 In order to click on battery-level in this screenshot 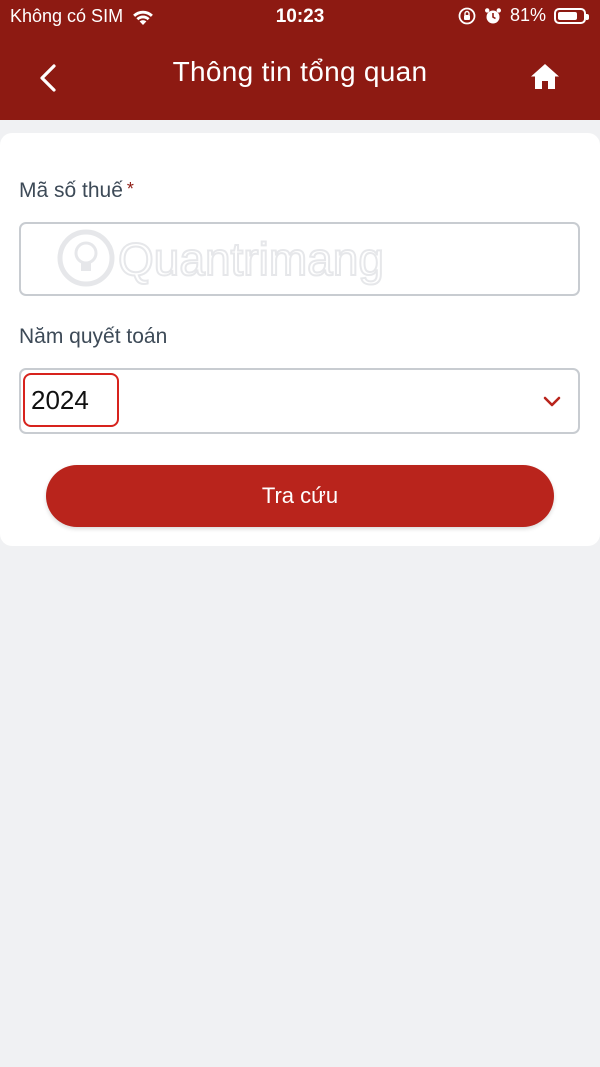, I will do `click(568, 15)`.